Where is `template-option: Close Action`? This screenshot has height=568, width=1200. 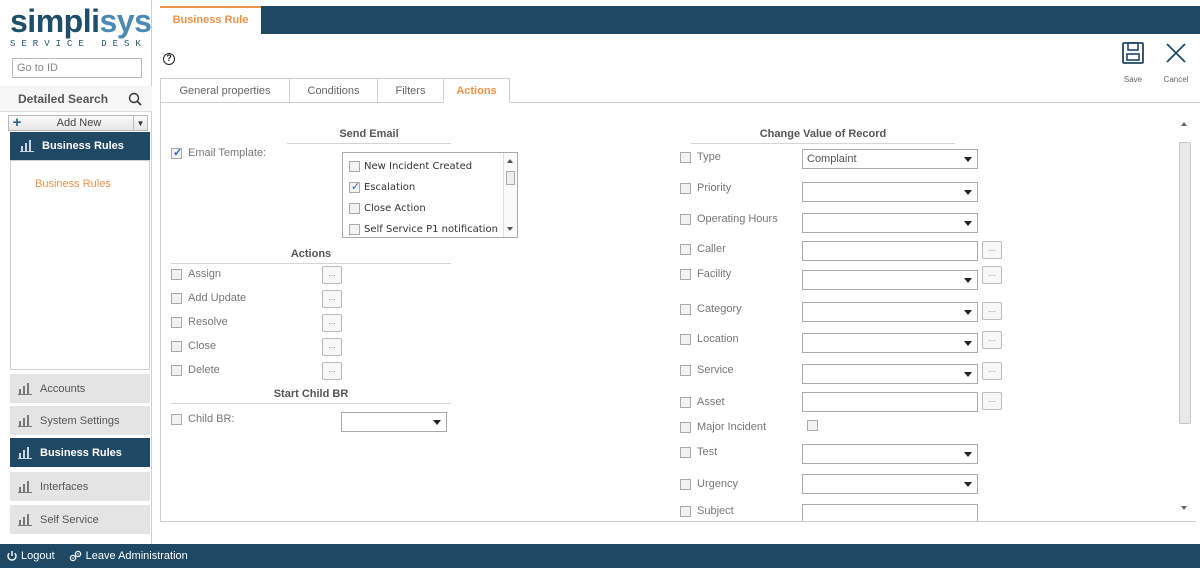 template-option: Close Action is located at coordinates (387, 208).